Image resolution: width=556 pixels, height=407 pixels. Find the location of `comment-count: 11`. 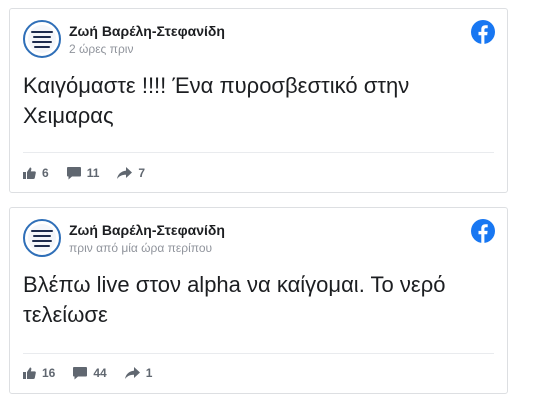

comment-count: 11 is located at coordinates (83, 173).